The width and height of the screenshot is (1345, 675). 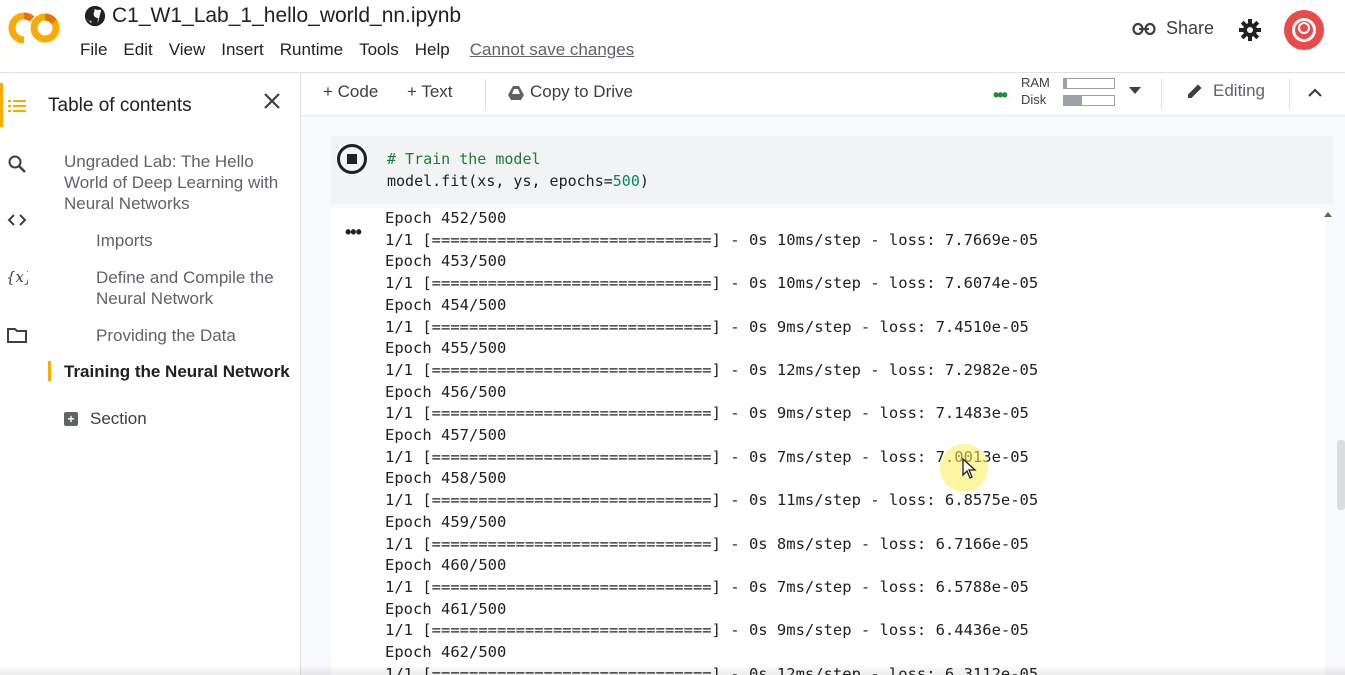 I want to click on ram-usage-bar, so click(x=1089, y=83).